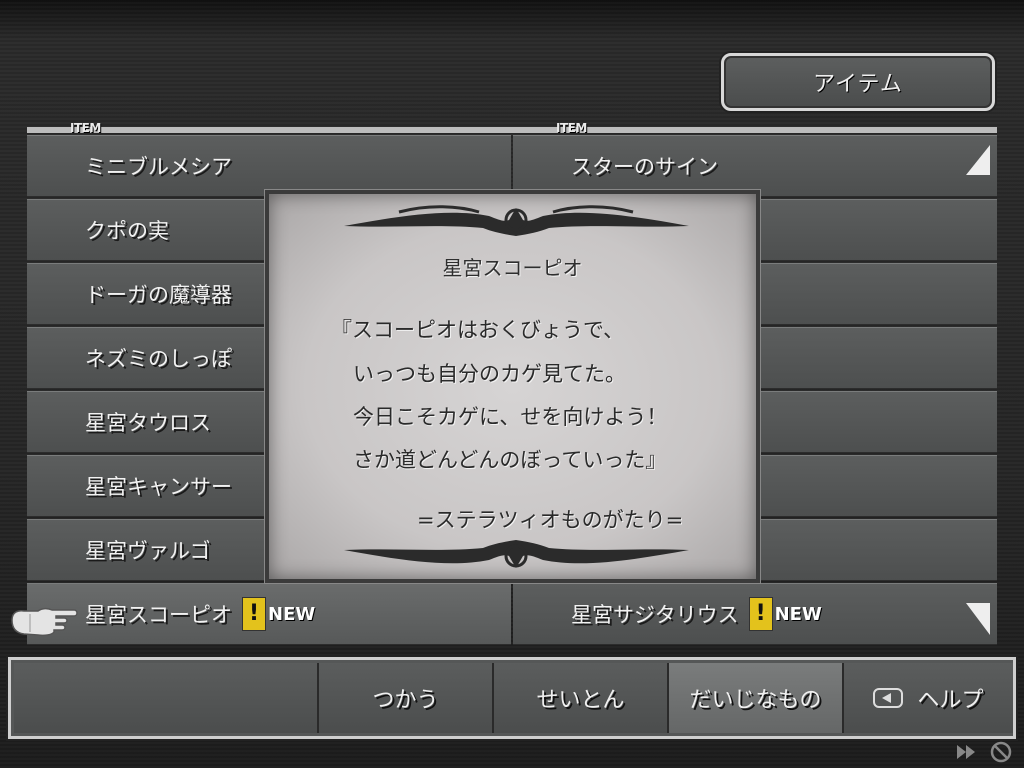 The width and height of the screenshot is (1024, 768). Describe the element at coordinates (478, 330) in the screenshot. I see `popup-text-line: 『スコーピオはおくびょうで、` at that location.